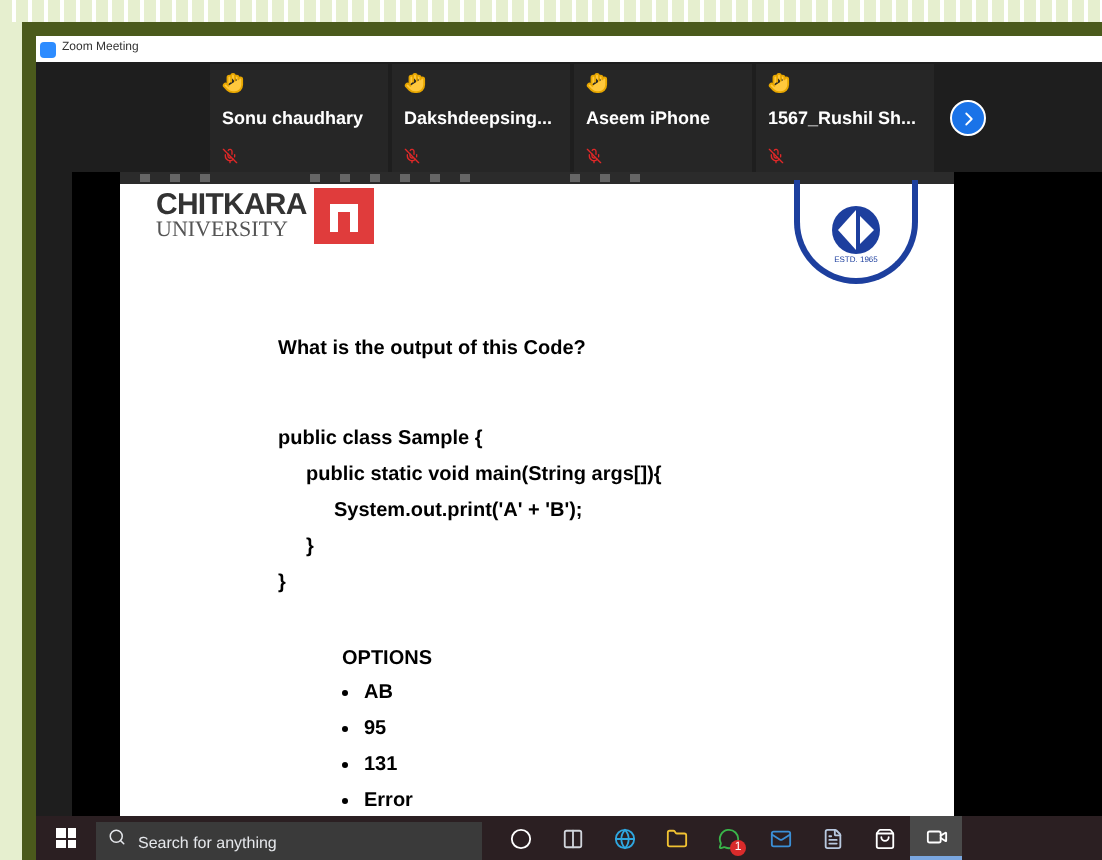 Image resolution: width=1102 pixels, height=860 pixels. I want to click on participant-name: Aseem iPhone, so click(648, 119).